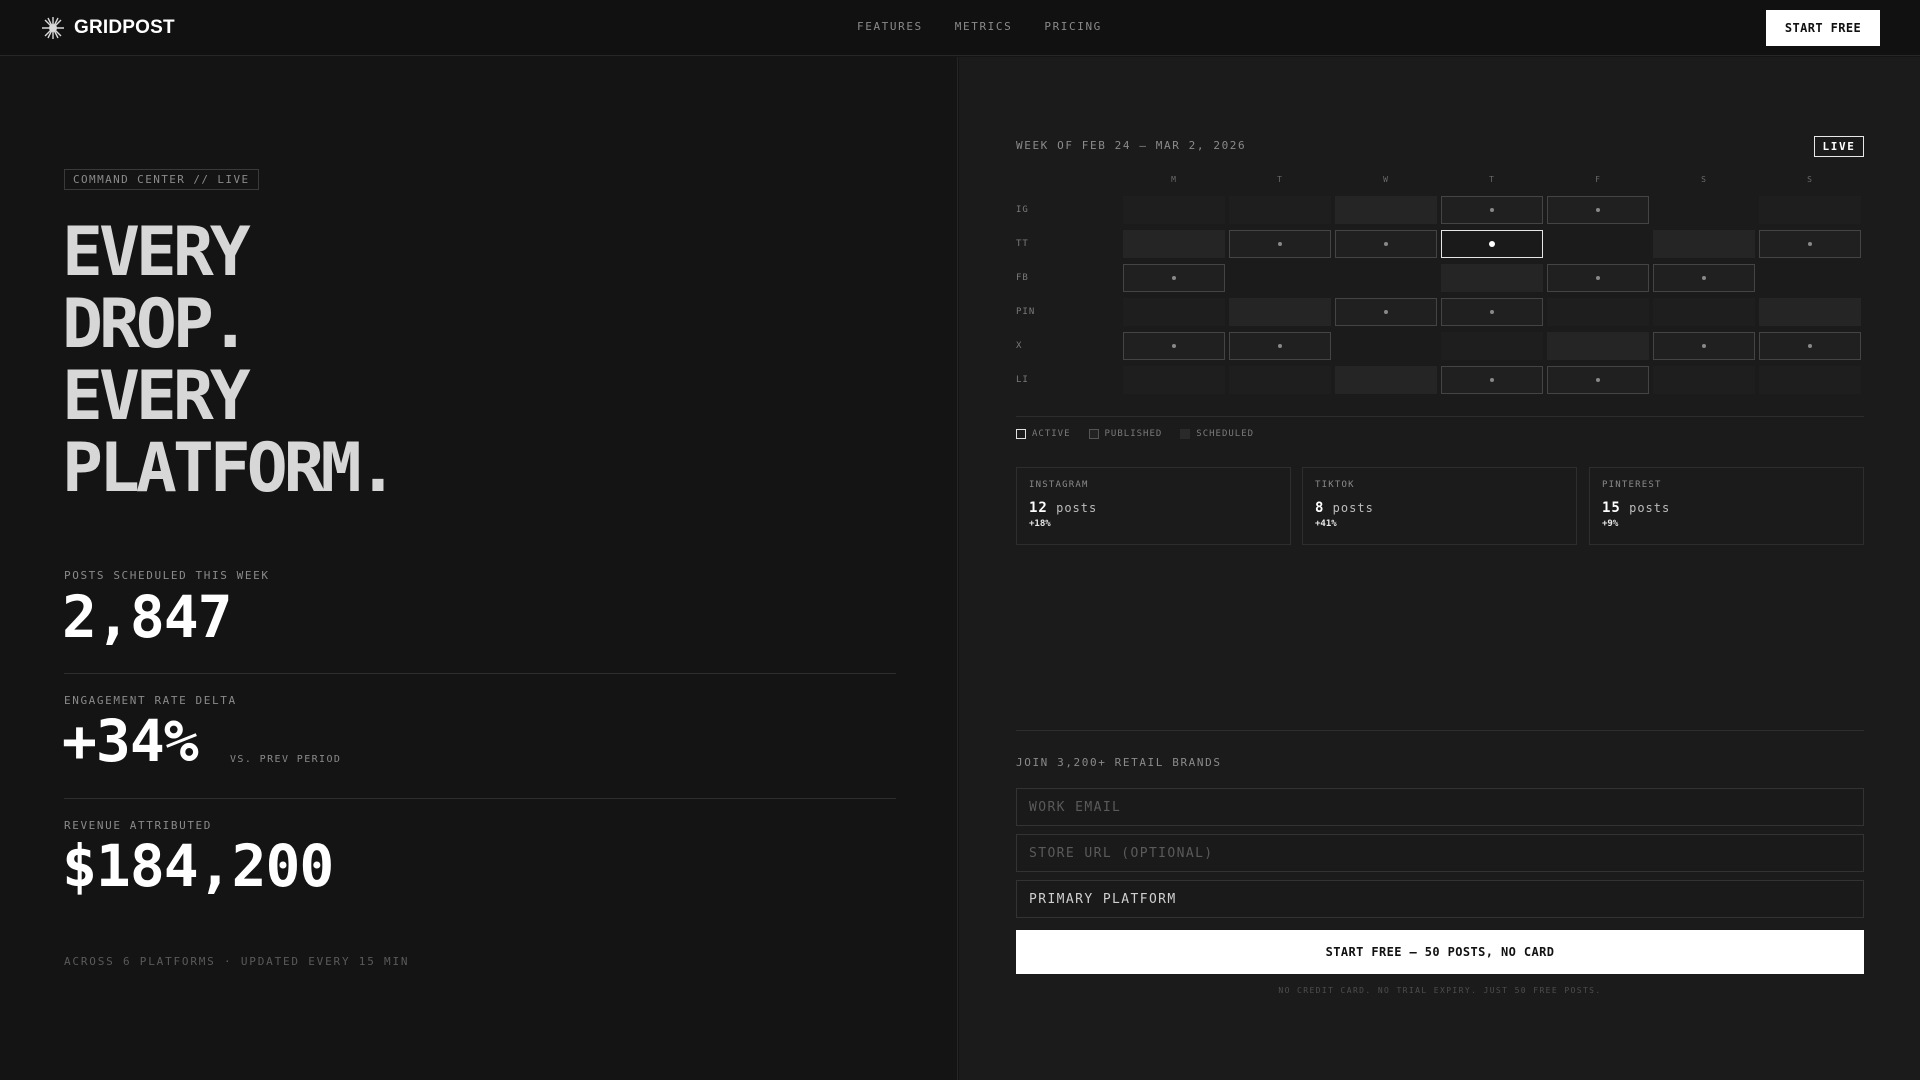 The height and width of the screenshot is (1080, 1920). What do you see at coordinates (1839, 146) in the screenshot?
I see `live-badge: LIVE` at bounding box center [1839, 146].